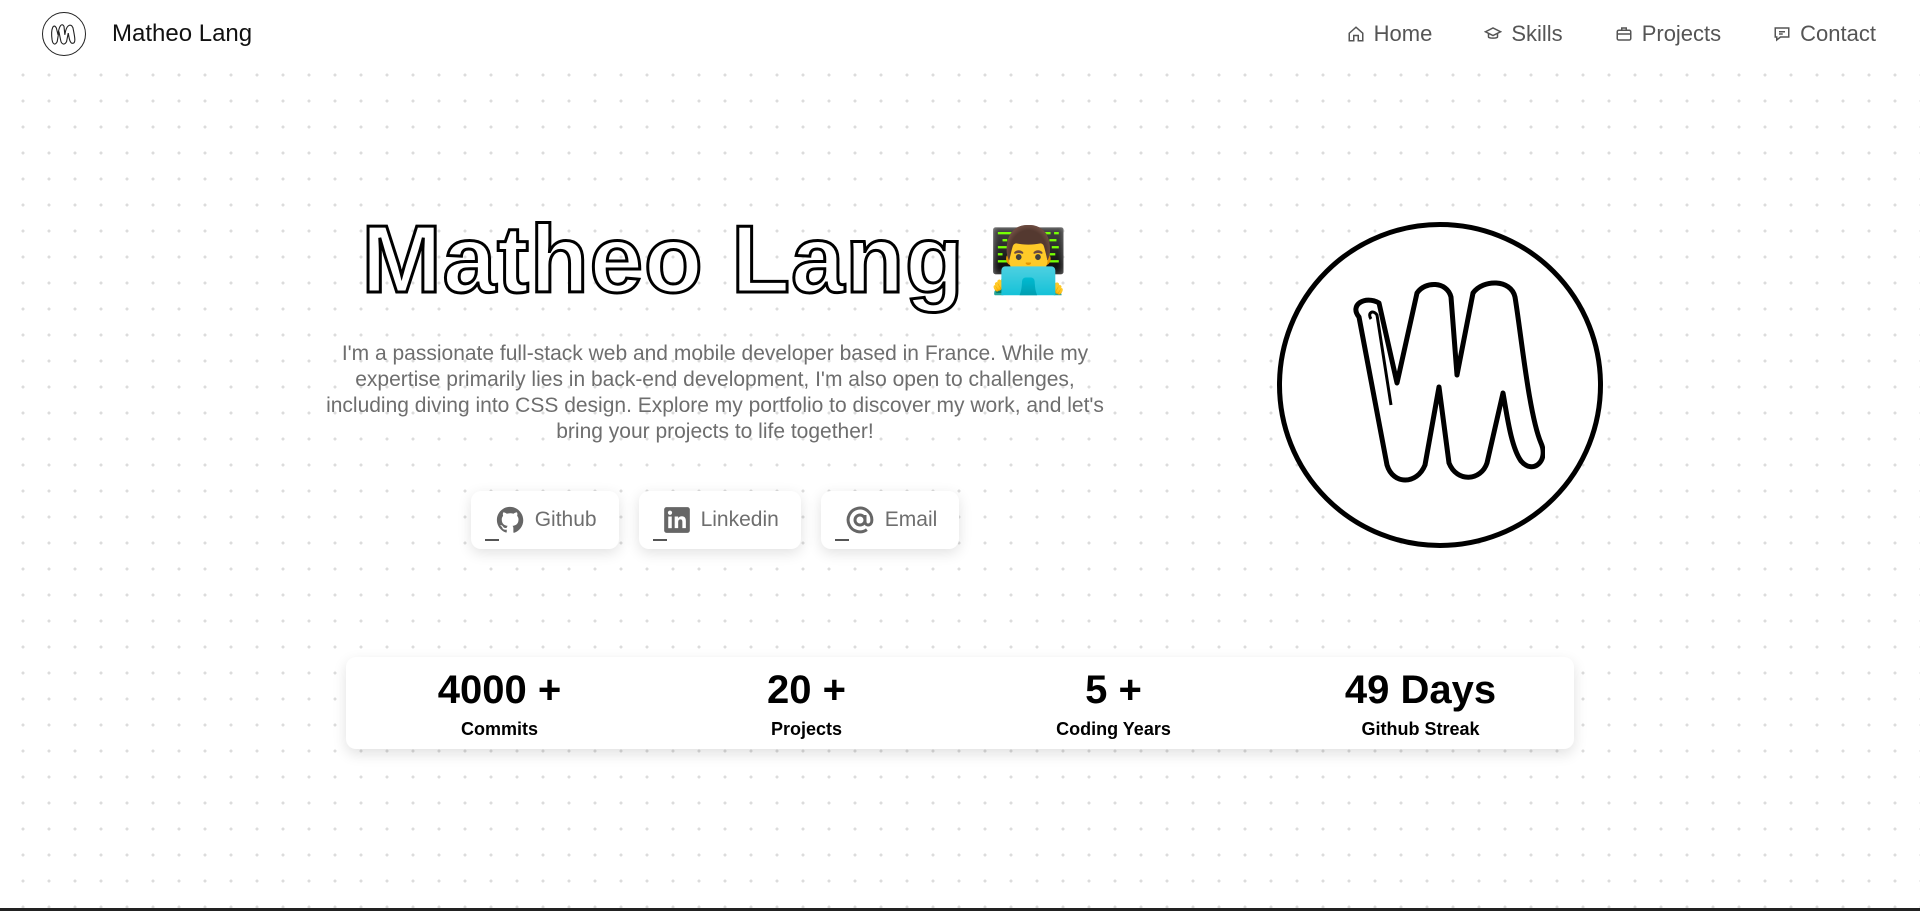 Image resolution: width=1920 pixels, height=911 pixels. I want to click on stat-value: 49 Days, so click(1420, 690).